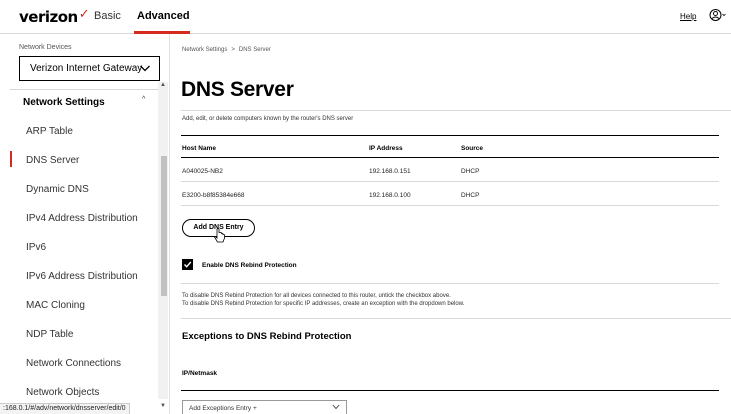 The image size is (731, 414). I want to click on scroll-down-arrow-icon: ▼, so click(163, 406).